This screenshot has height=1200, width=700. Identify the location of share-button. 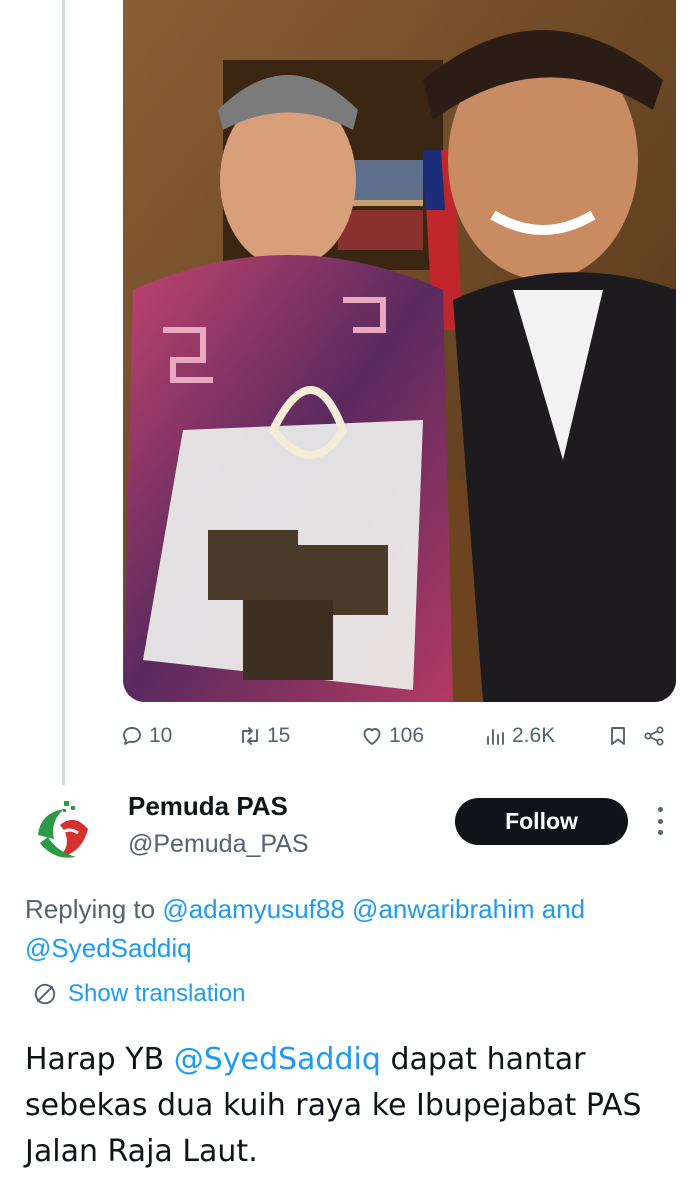
(654, 736).